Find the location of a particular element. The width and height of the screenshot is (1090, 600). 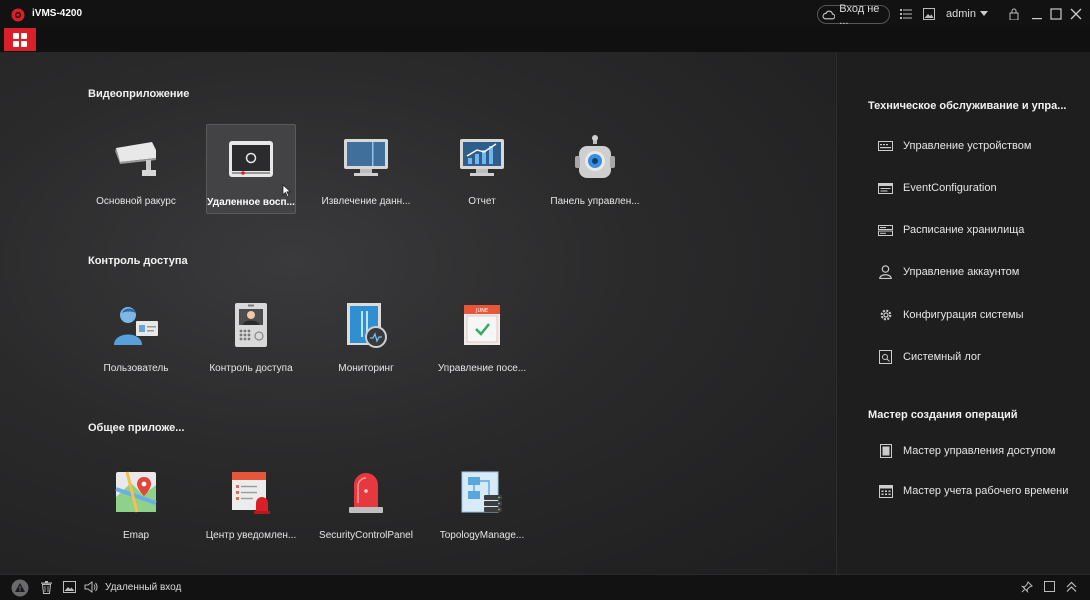

side-item-account-management: Управление аккаунтом is located at coordinates (948, 272).